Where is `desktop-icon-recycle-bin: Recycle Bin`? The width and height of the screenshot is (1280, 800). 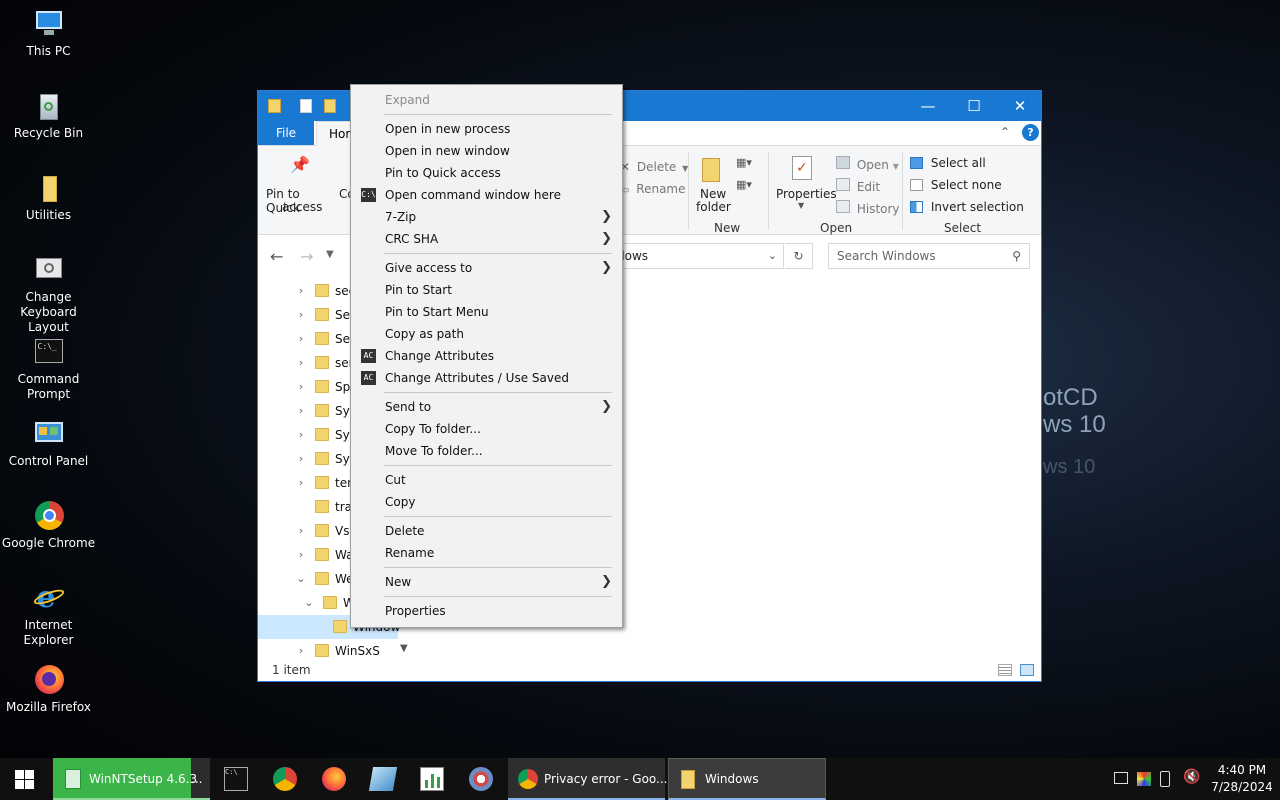
desktop-icon-recycle-bin: Recycle Bin is located at coordinates (48, 115).